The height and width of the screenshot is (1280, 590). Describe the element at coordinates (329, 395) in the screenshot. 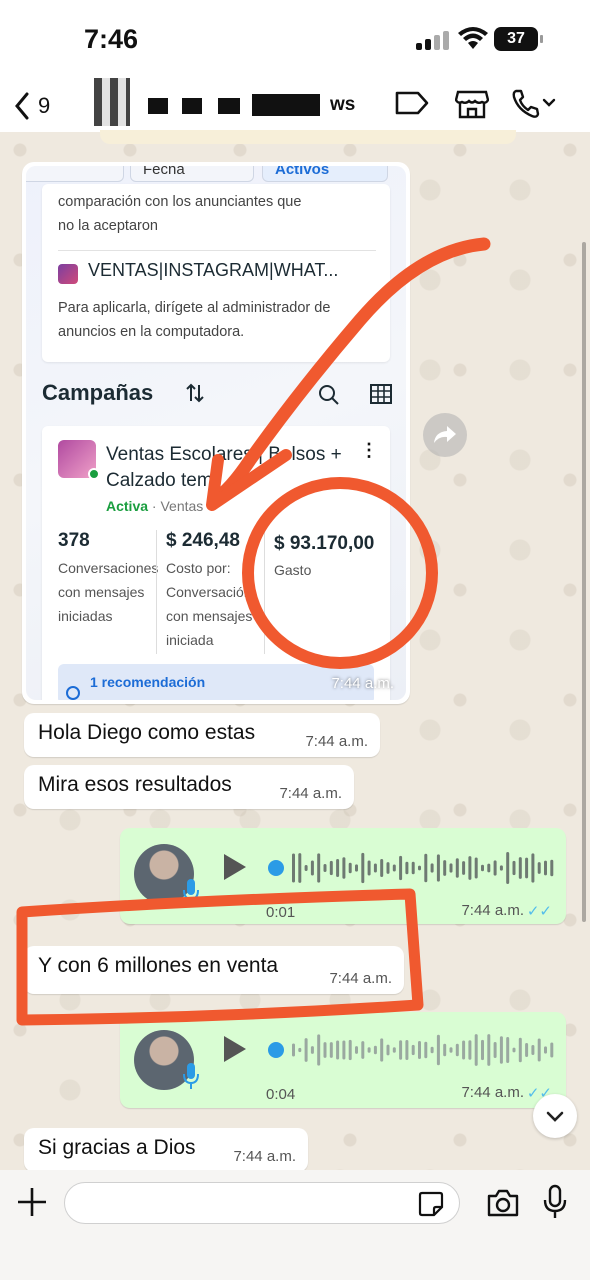

I see `search-icon` at that location.